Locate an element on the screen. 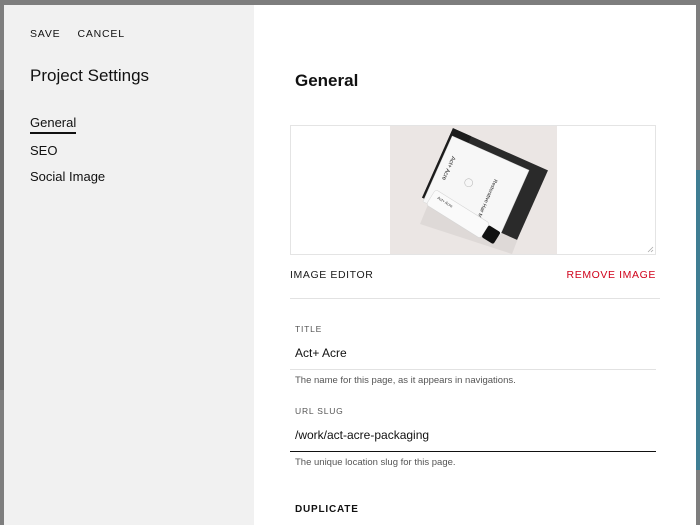 This screenshot has width=700, height=525. sidebar-actions: SAVE CANCEL is located at coordinates (77, 34).